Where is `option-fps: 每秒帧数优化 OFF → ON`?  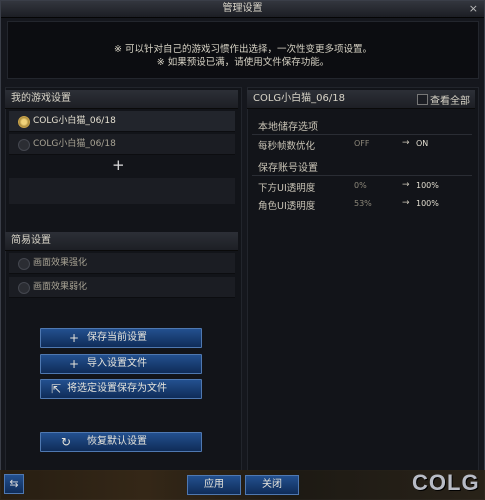
option-fps: 每秒帧数优化 OFF → ON is located at coordinates (364, 145).